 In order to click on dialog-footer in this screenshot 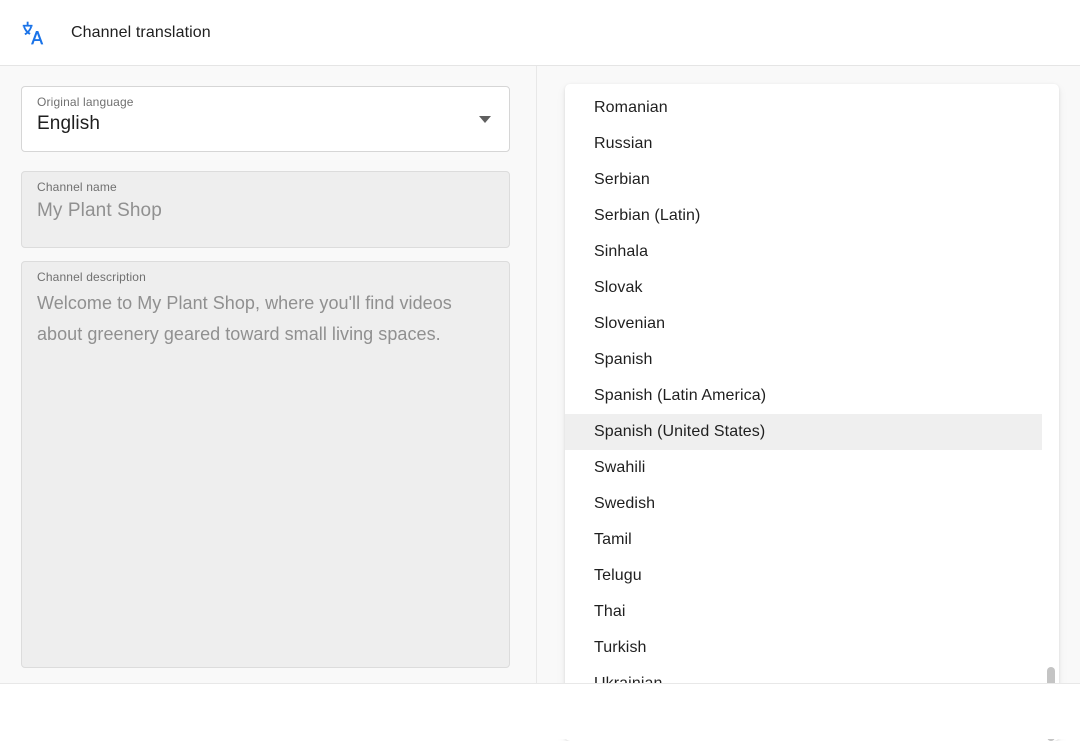, I will do `click(540, 711)`.